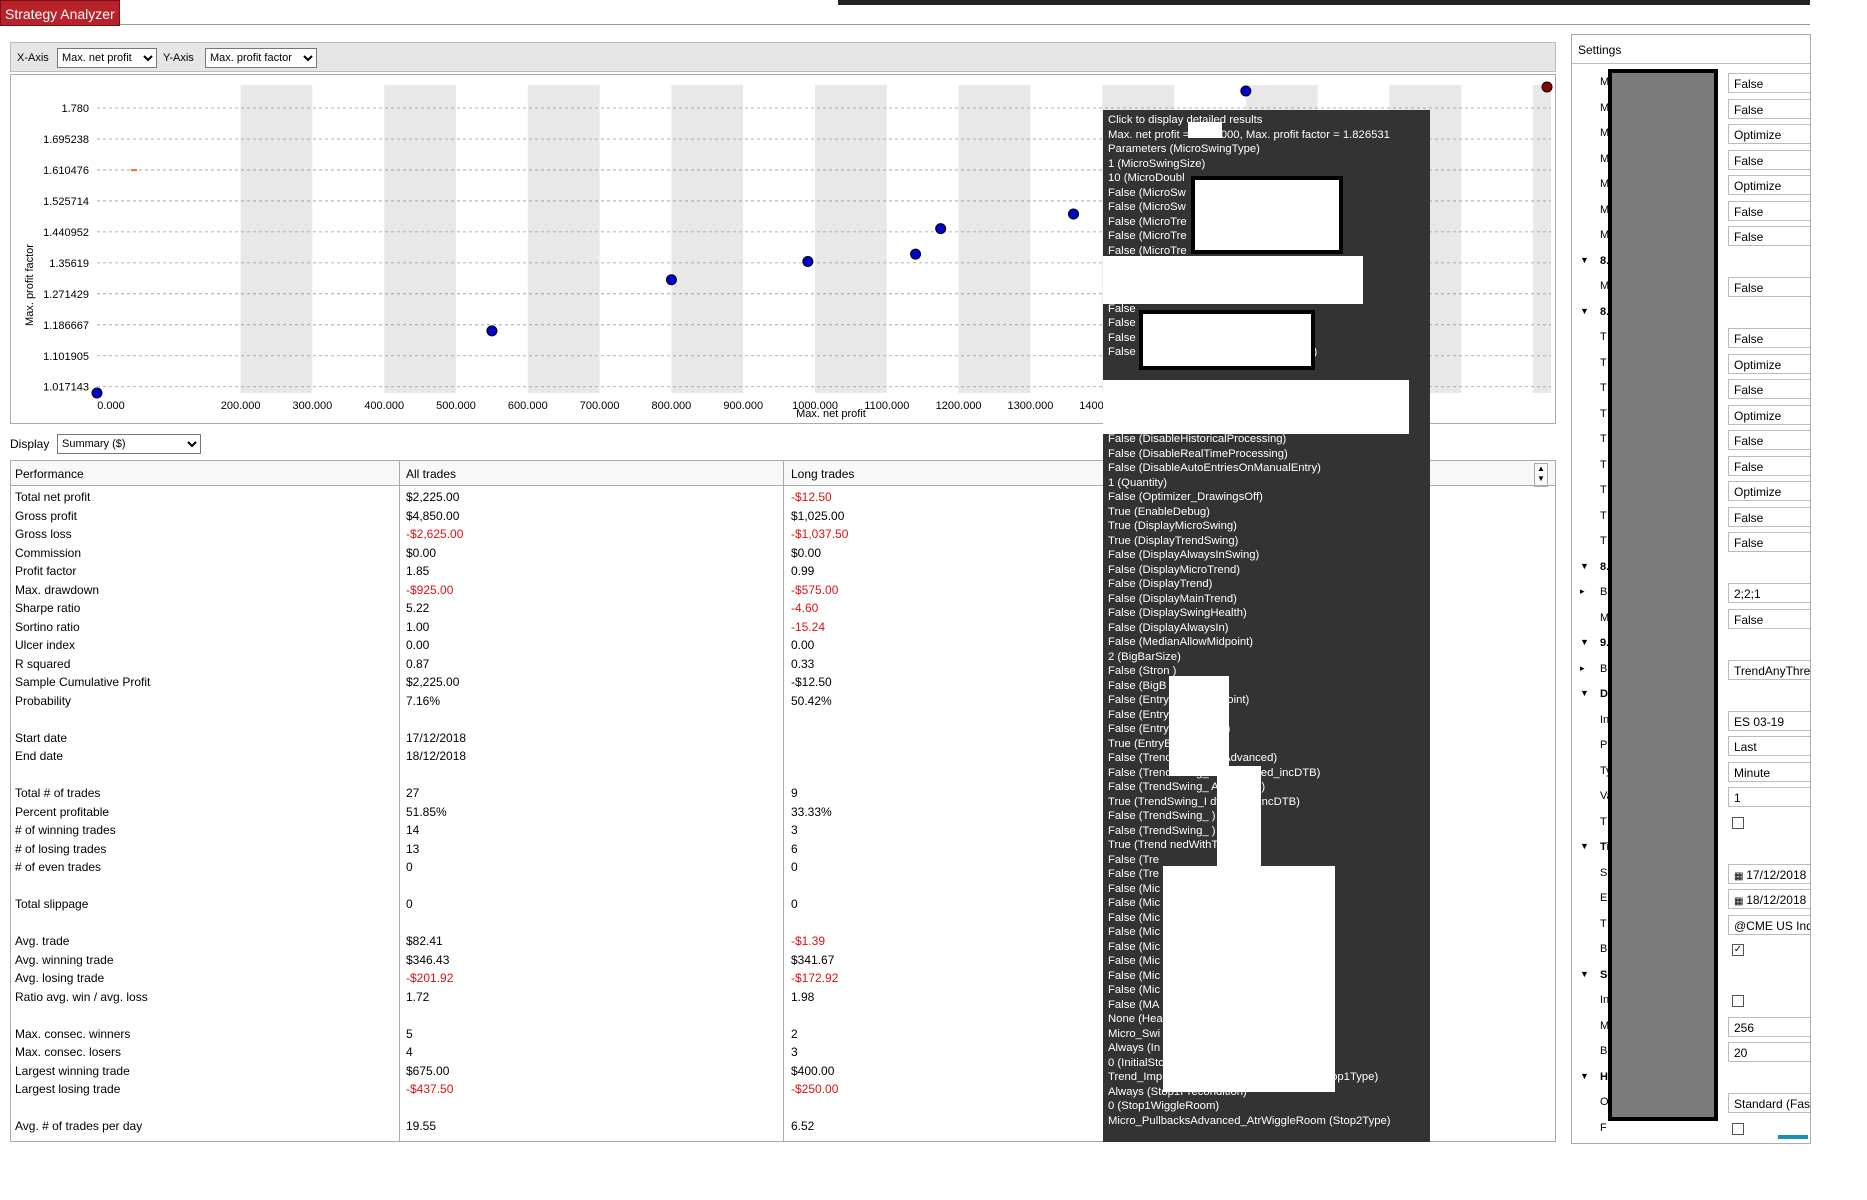 The height and width of the screenshot is (1200, 1867). Describe the element at coordinates (1769, 1103) in the screenshot. I see `settings-value-field: Standard (Fast` at that location.